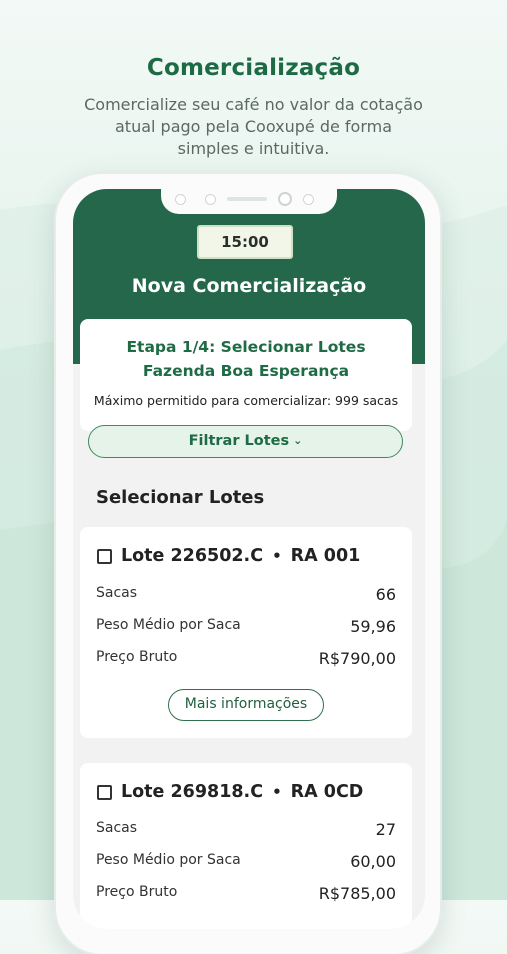 This screenshot has width=507, height=954. Describe the element at coordinates (180, 497) in the screenshot. I see `section-title: Selecionar Lotes` at that location.